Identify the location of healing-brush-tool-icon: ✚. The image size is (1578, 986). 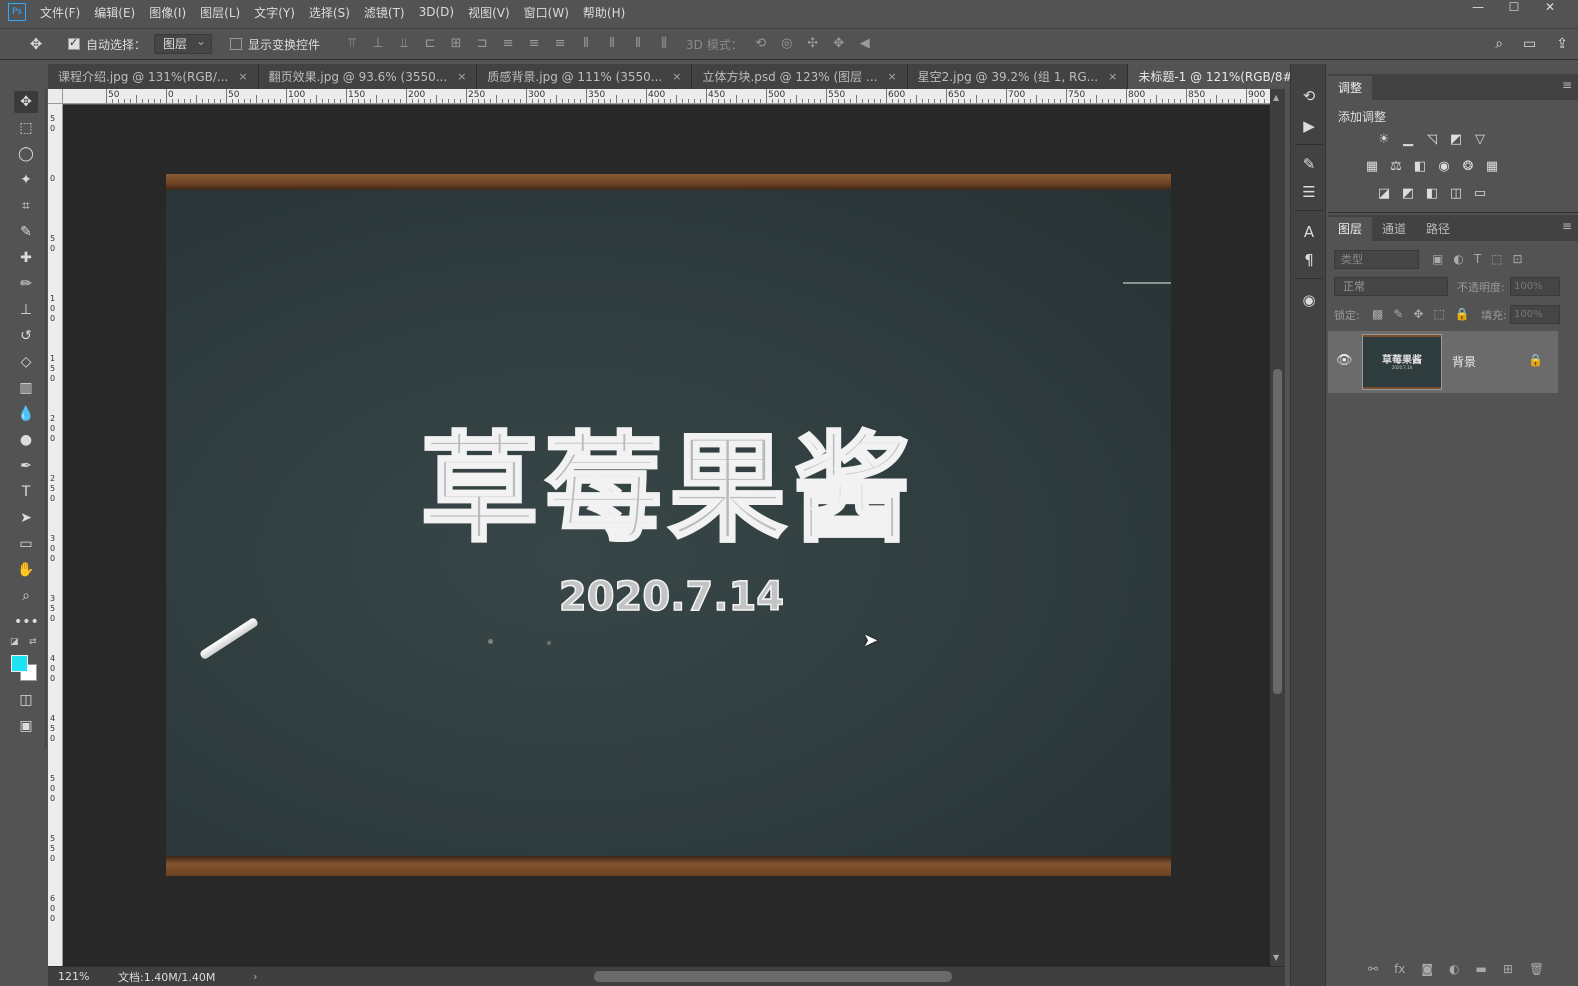
(26, 258).